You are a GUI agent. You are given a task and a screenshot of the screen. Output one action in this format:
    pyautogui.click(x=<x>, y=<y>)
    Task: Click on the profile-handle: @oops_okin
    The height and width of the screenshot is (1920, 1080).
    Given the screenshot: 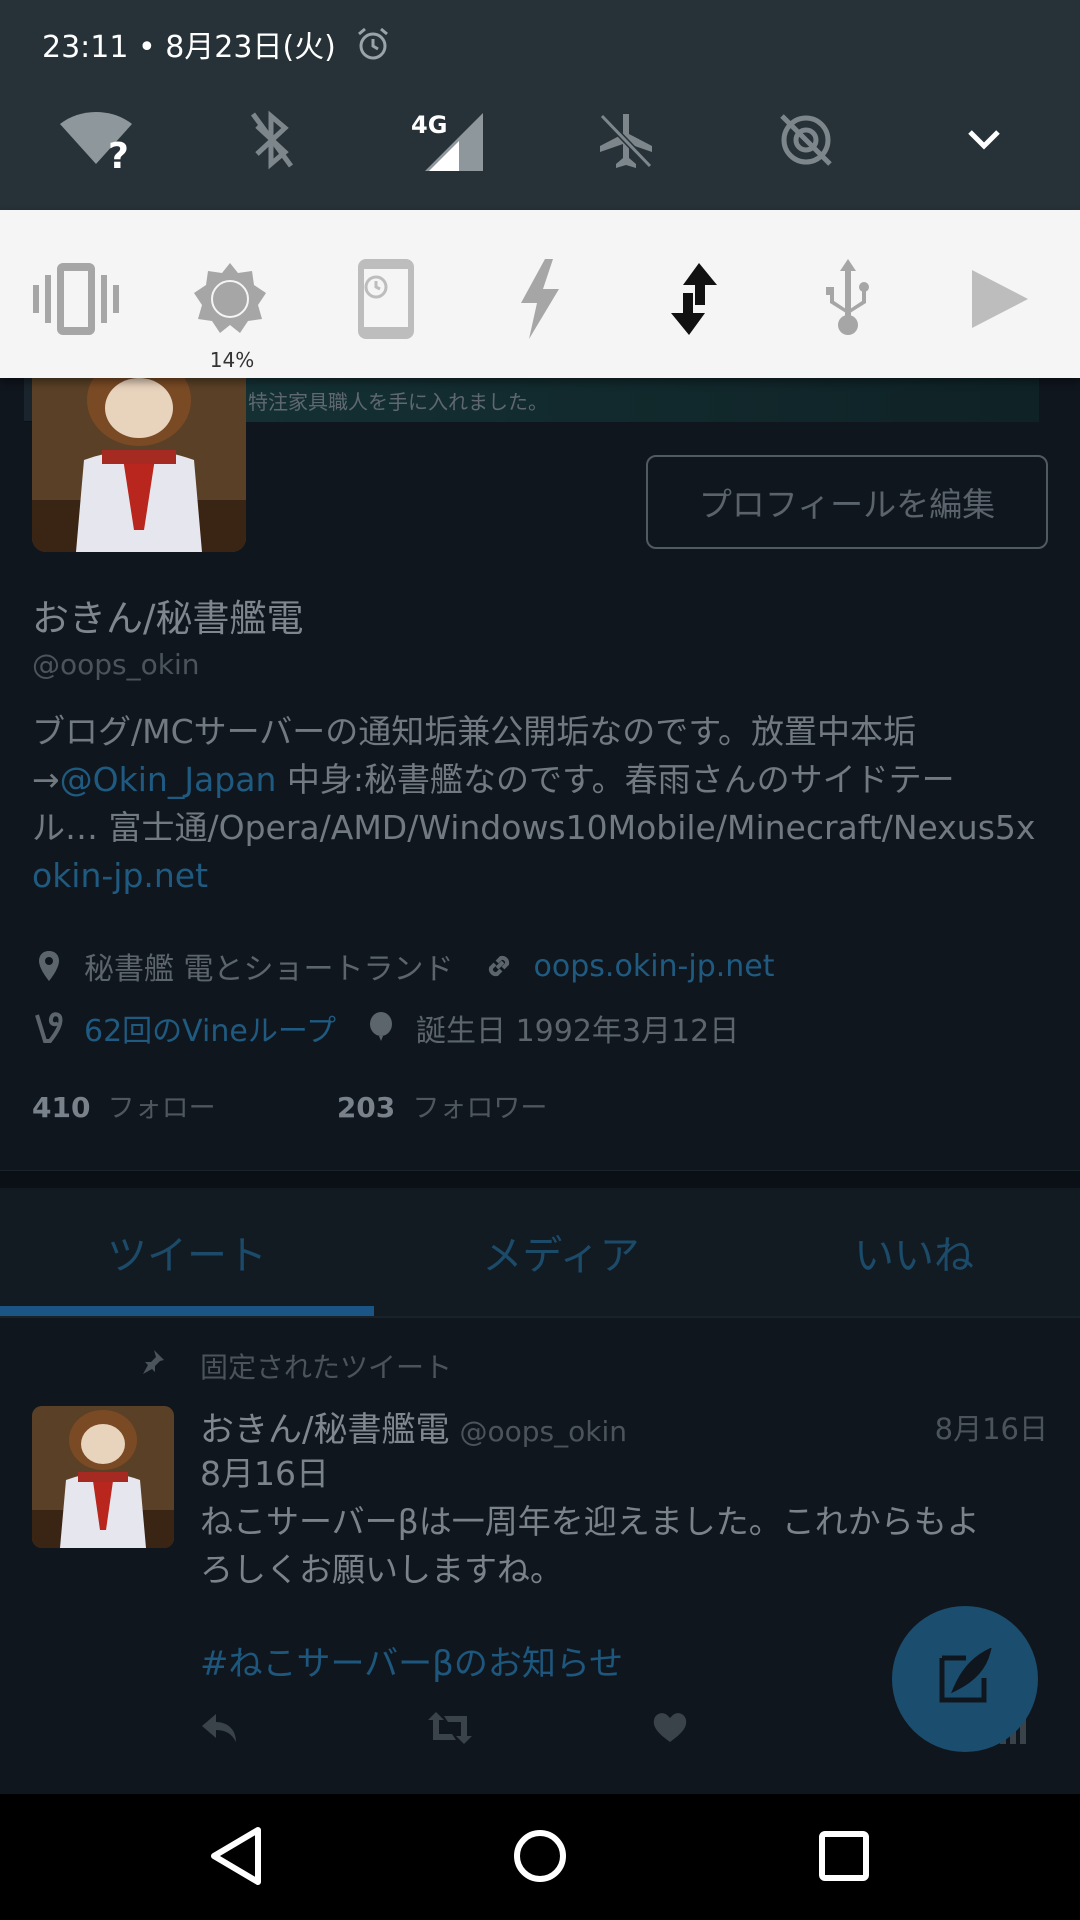 What is the action you would take?
    pyautogui.click(x=116, y=664)
    